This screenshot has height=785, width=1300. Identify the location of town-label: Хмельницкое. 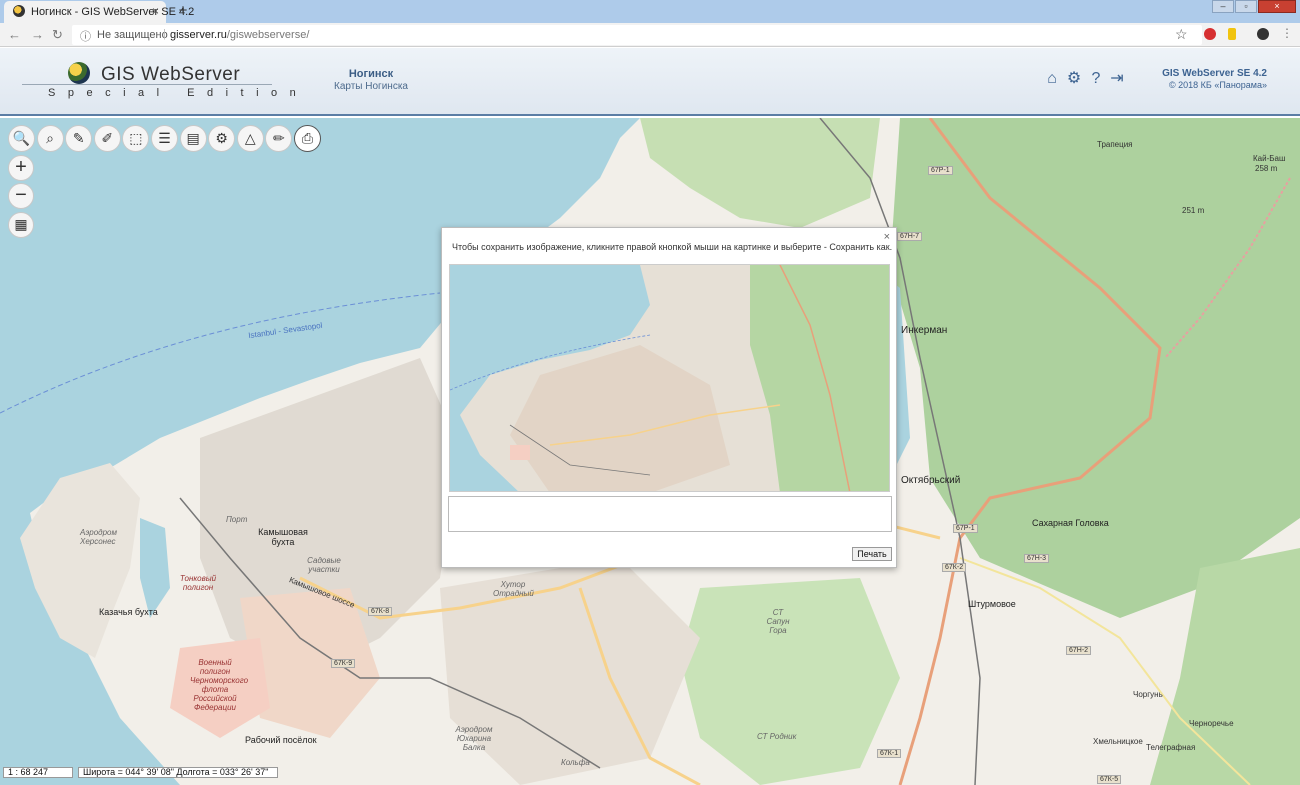
(1118, 741).